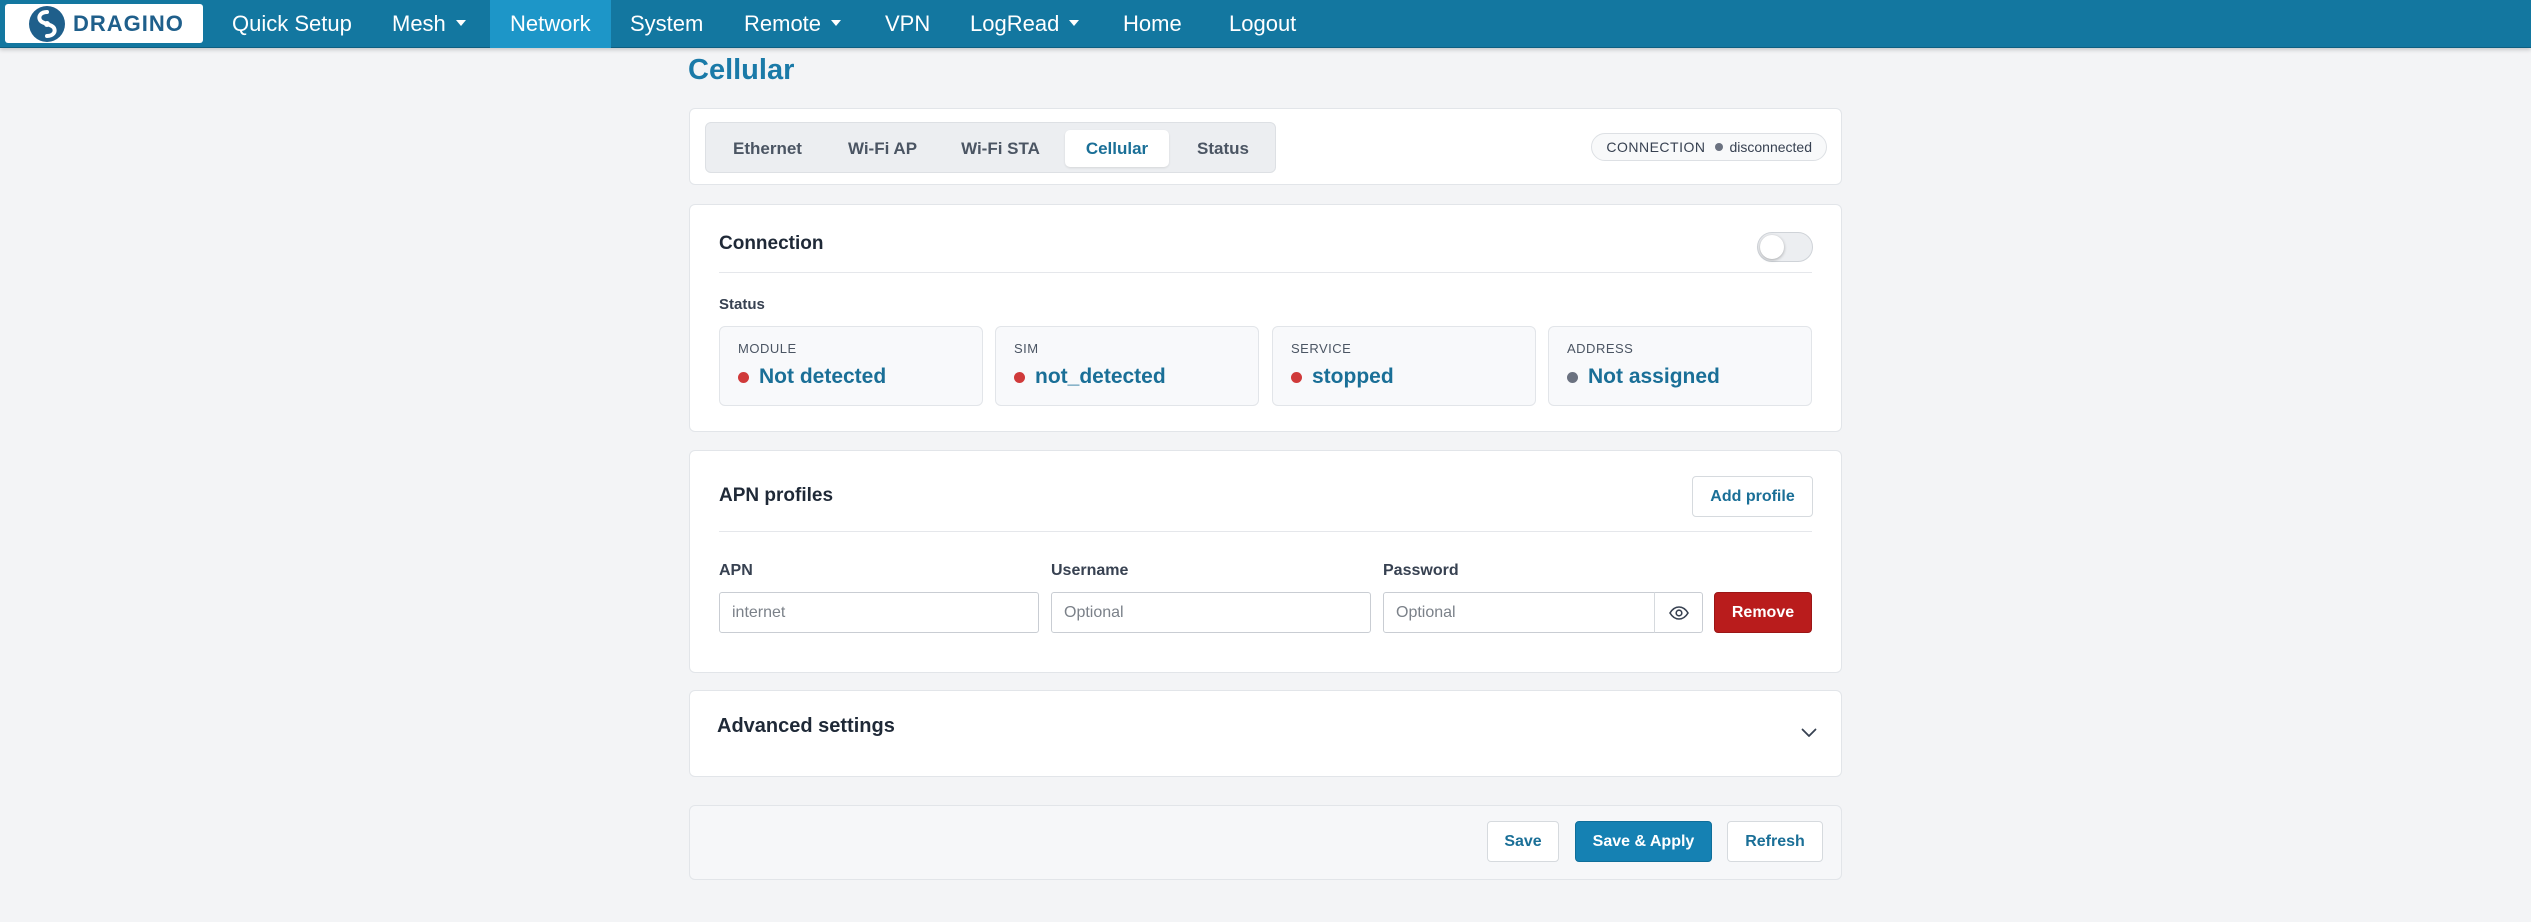 The height and width of the screenshot is (922, 2531). I want to click on username-field-label: Username, so click(1090, 570).